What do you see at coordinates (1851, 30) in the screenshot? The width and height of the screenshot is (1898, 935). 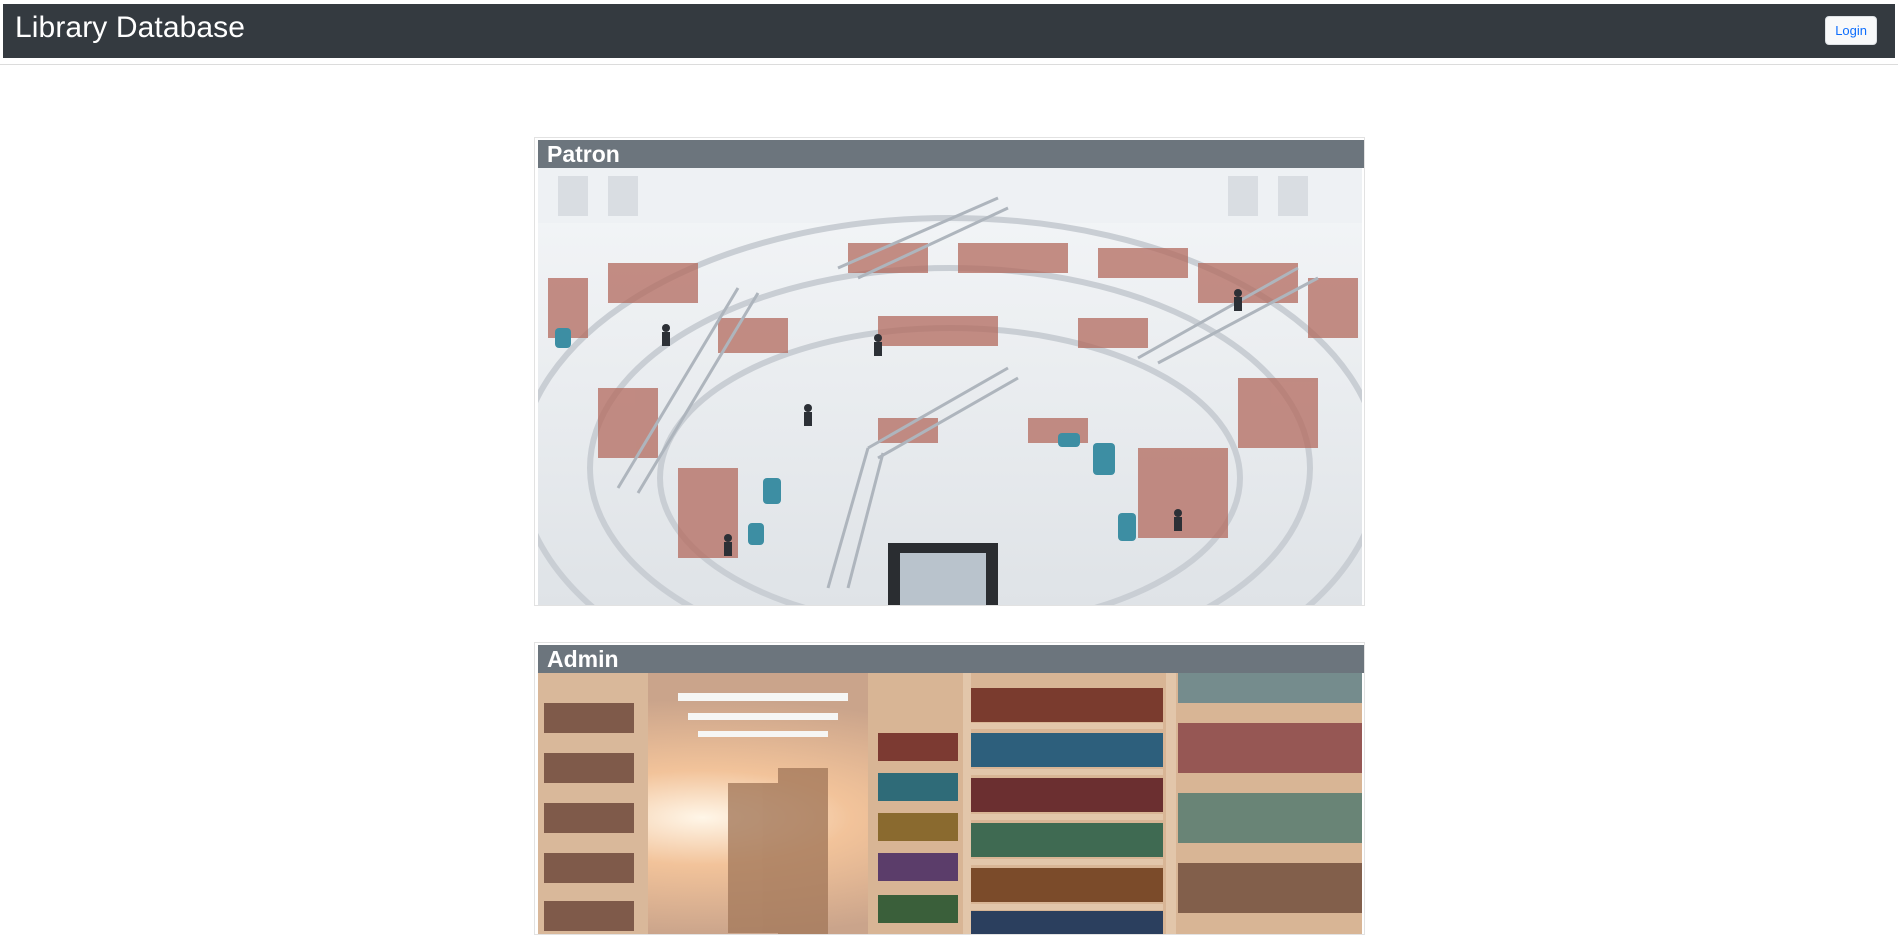 I see `login-button: Login` at bounding box center [1851, 30].